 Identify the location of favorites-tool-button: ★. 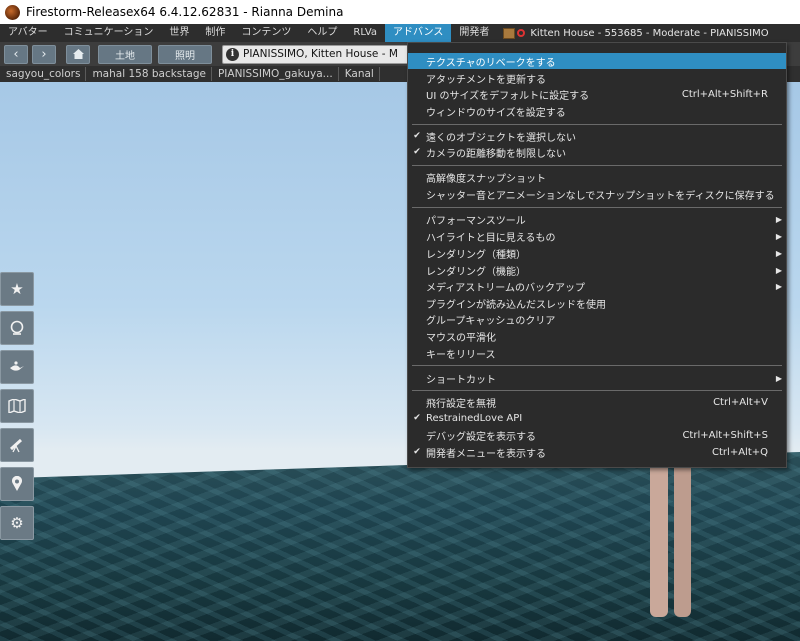
(17, 289).